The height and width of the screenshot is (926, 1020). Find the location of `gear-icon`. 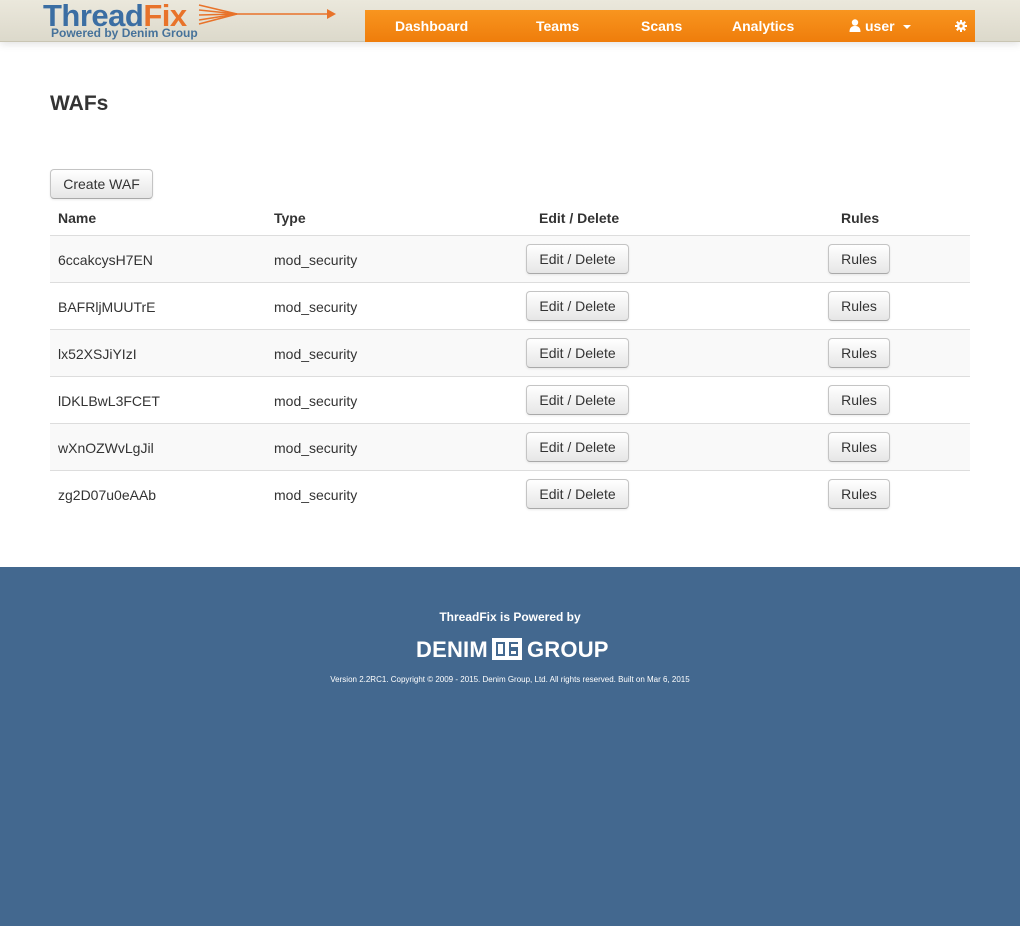

gear-icon is located at coordinates (961, 26).